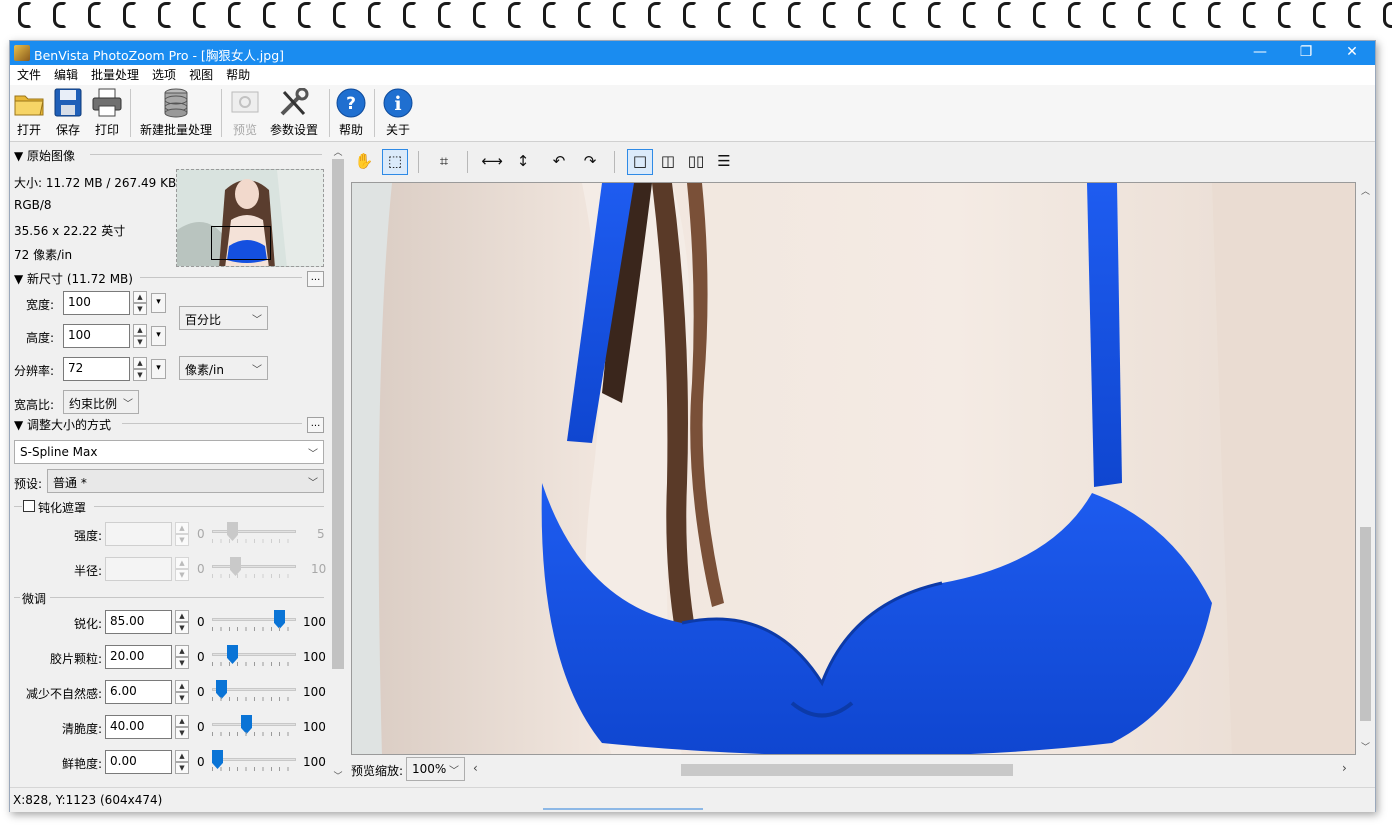 The height and width of the screenshot is (826, 1392). I want to click on flip-vertical-icon: ↕, so click(523, 162).